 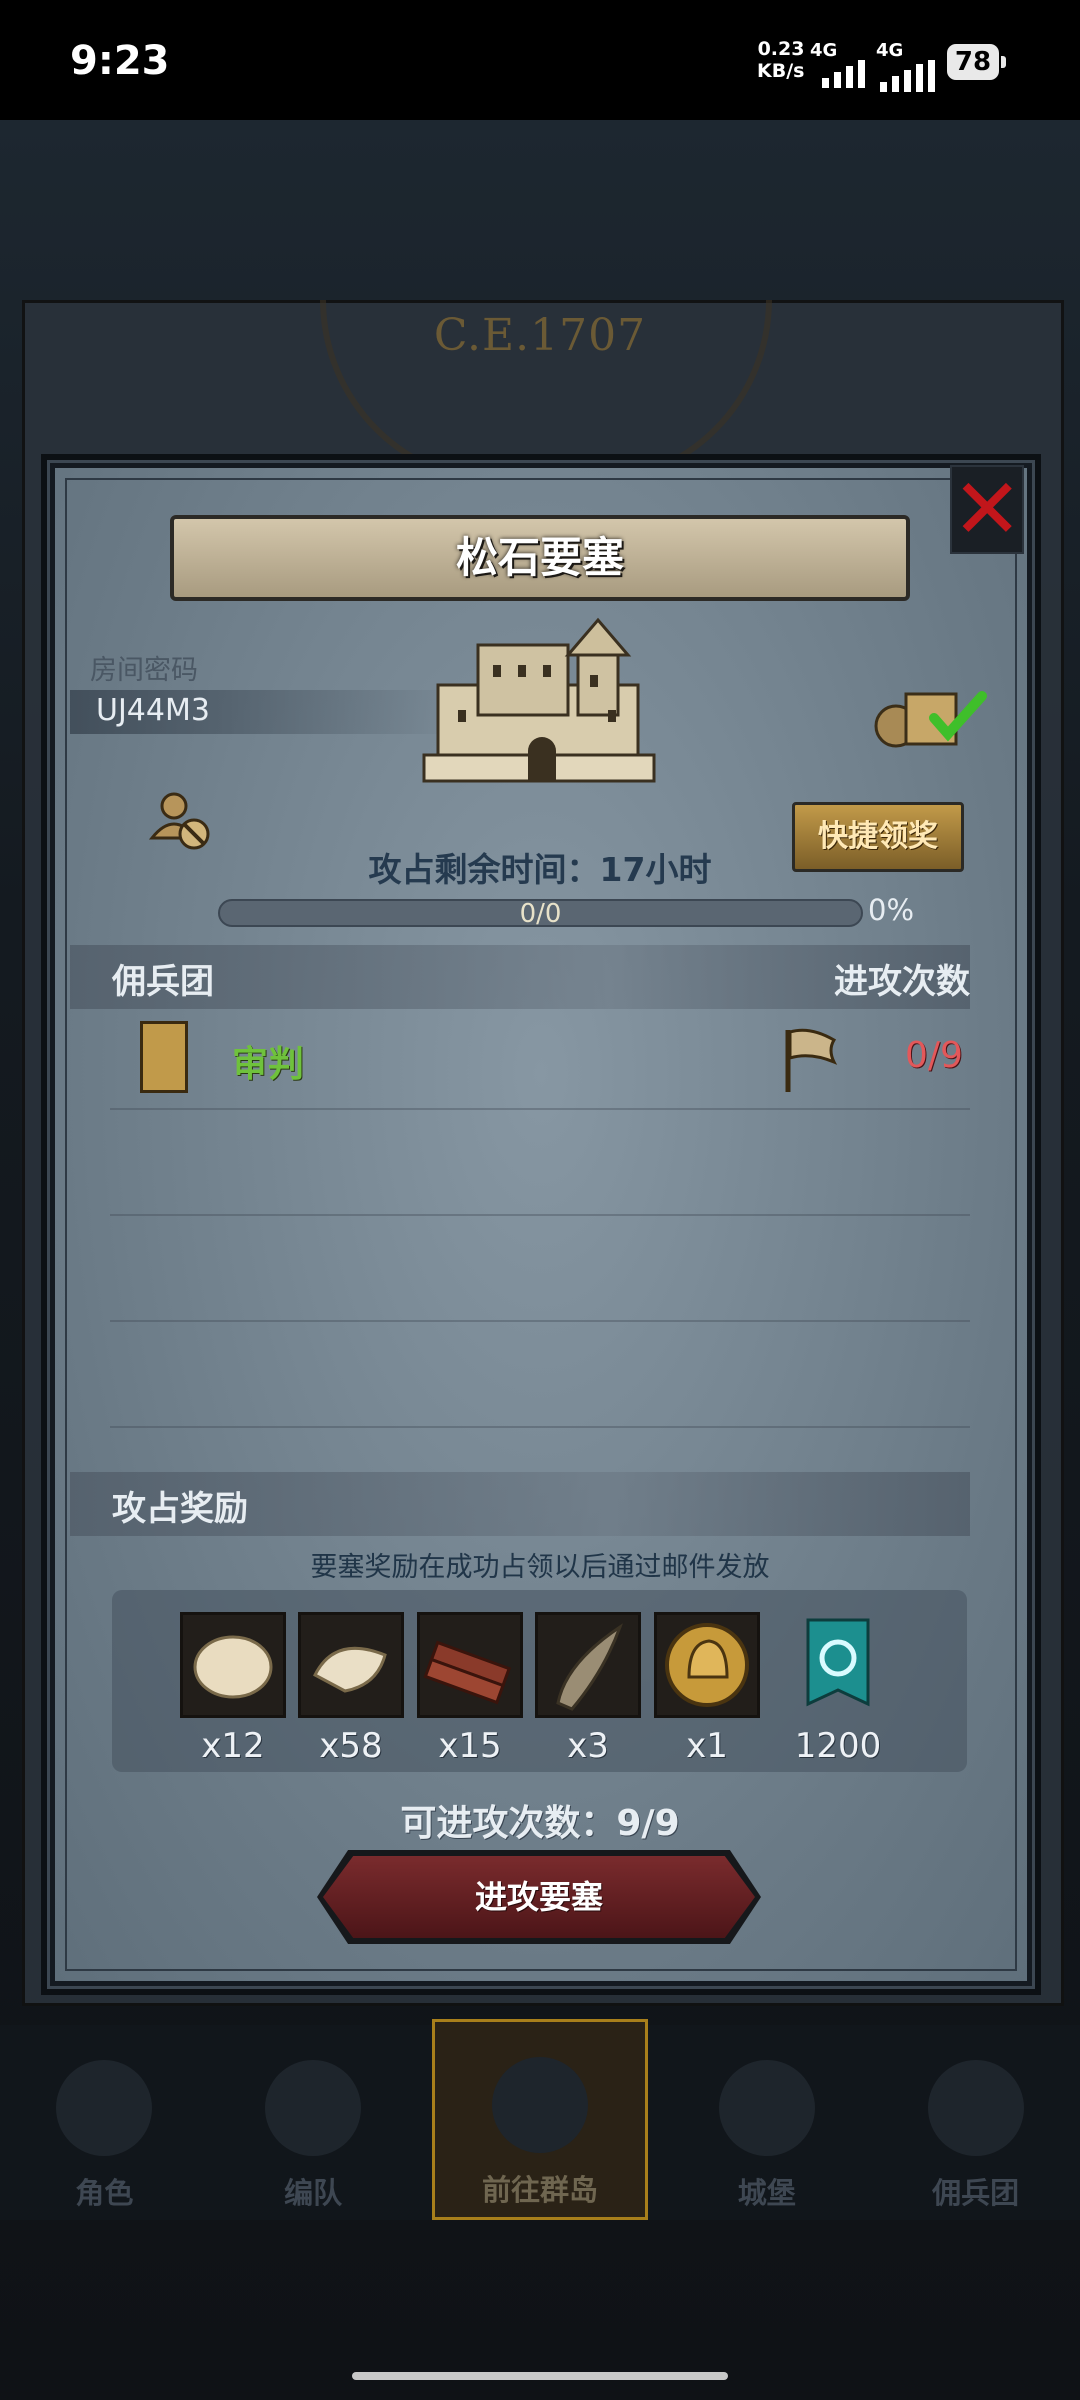 I want to click on wool-fleece-icon, so click(x=350, y=1669).